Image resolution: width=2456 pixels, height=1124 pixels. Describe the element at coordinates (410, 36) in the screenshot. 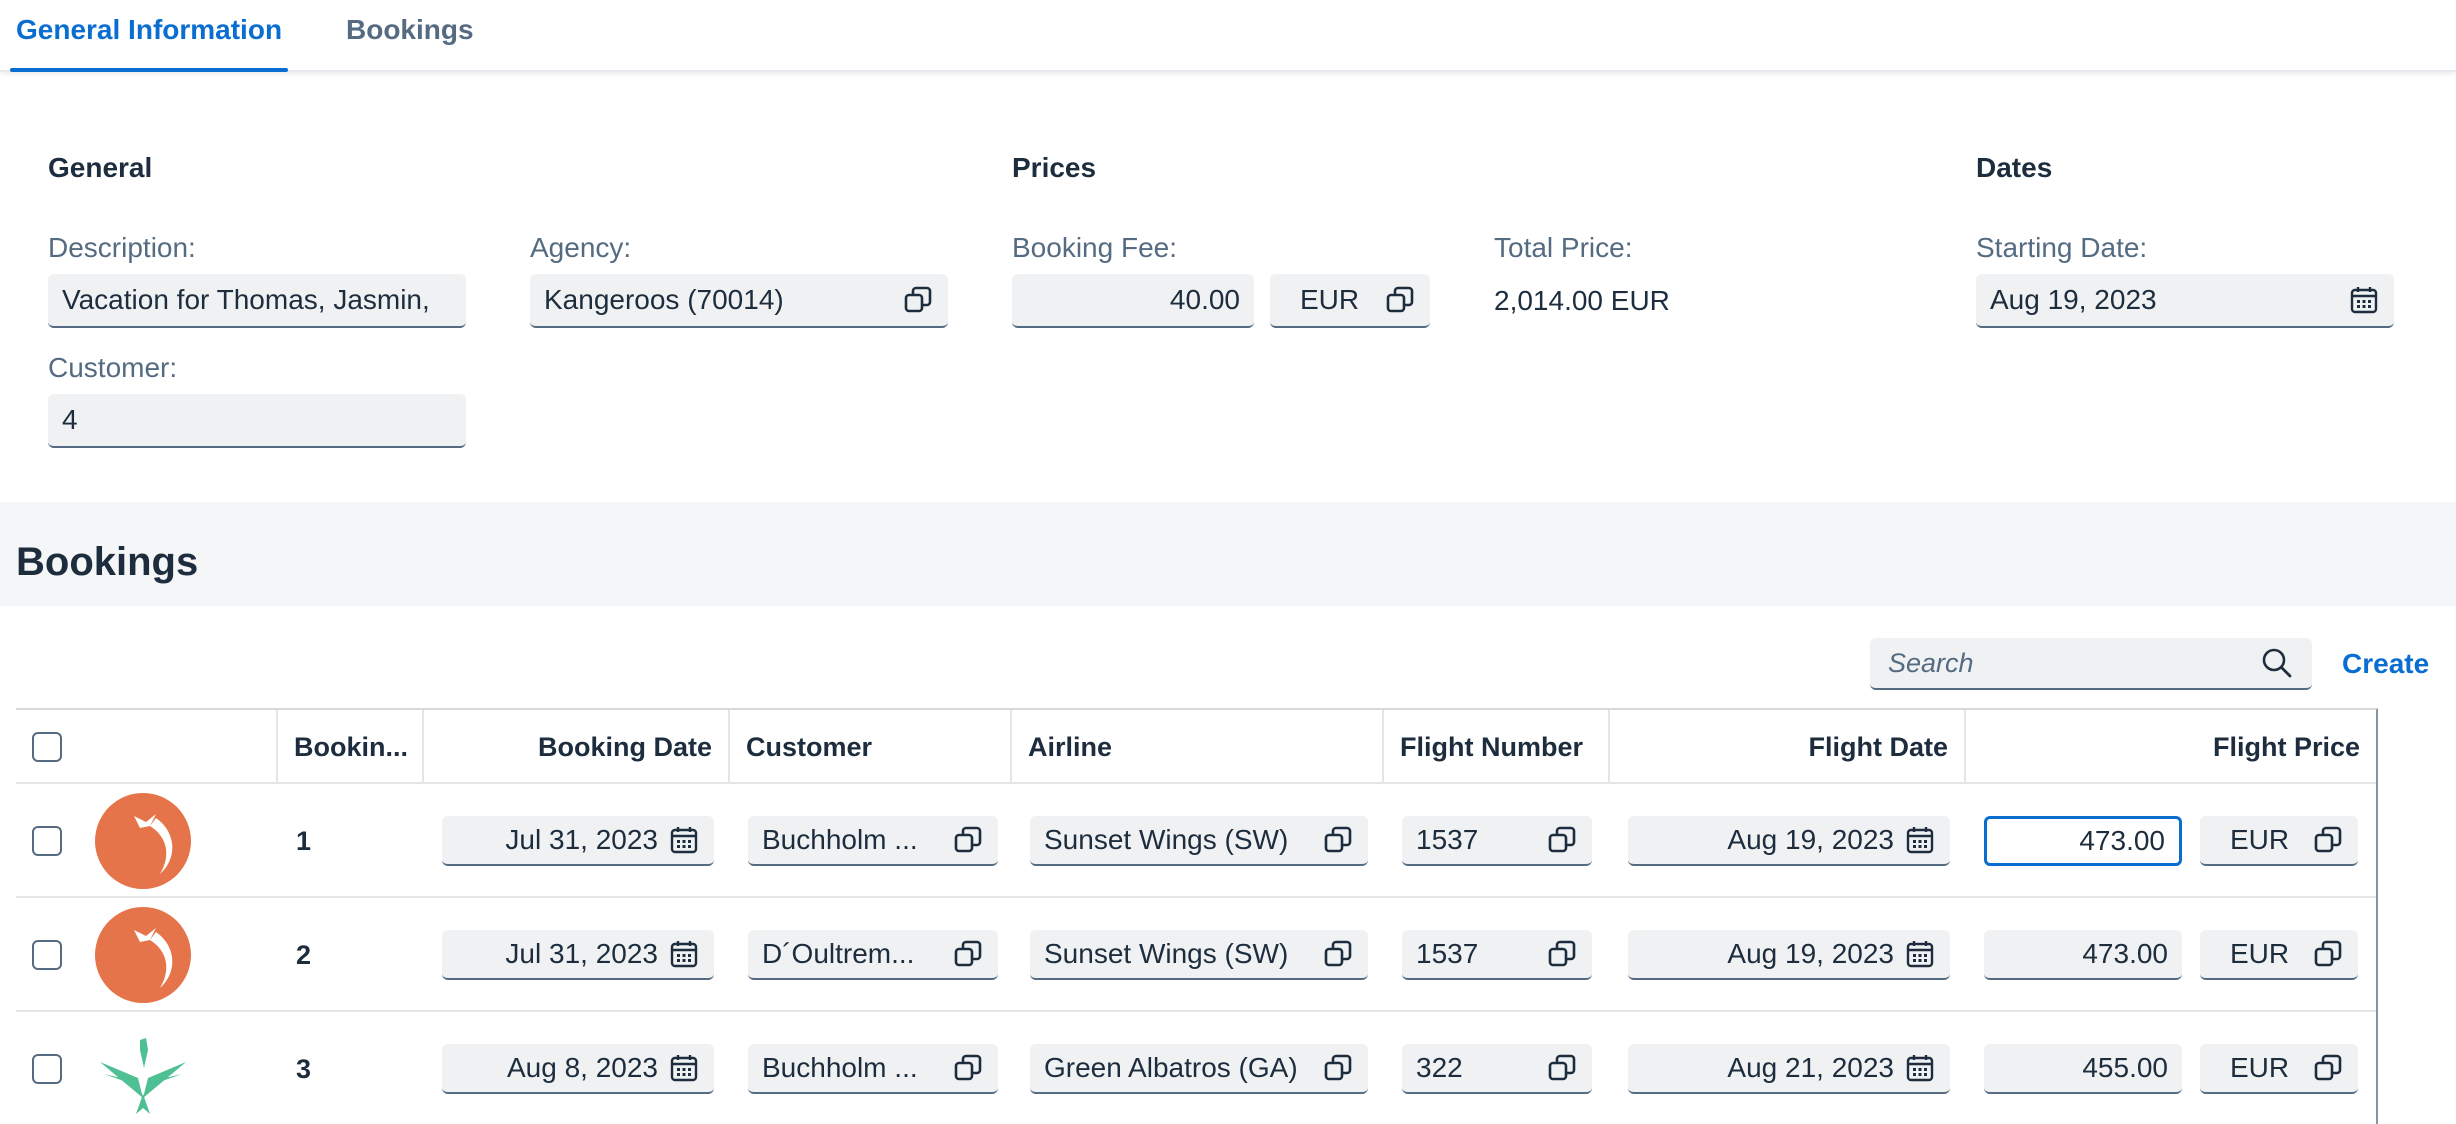

I see `tab-bookings: Bookings` at that location.